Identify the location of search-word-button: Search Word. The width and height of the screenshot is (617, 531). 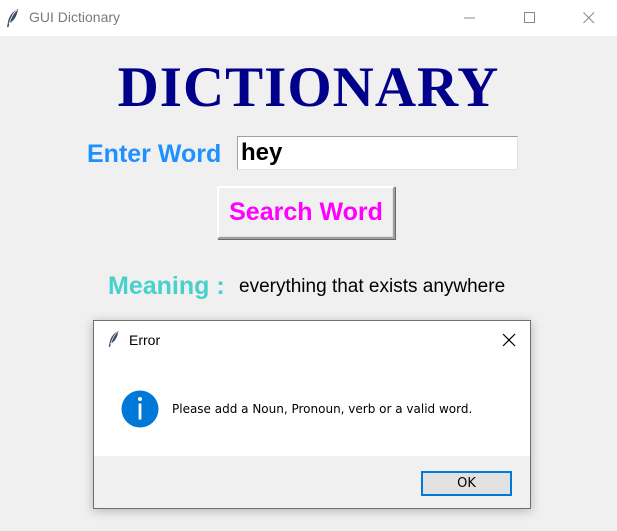
(306, 212).